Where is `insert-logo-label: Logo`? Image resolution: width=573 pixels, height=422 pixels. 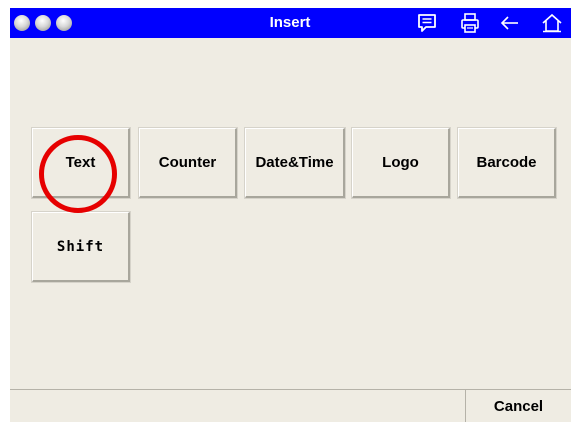 insert-logo-label: Logo is located at coordinates (400, 162).